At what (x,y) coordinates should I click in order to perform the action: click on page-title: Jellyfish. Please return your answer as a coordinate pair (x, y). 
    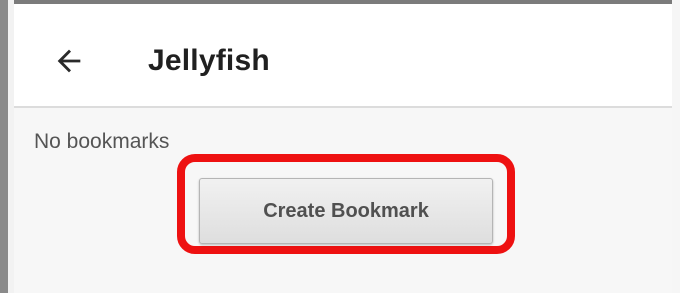
    Looking at the image, I should click on (209, 60).